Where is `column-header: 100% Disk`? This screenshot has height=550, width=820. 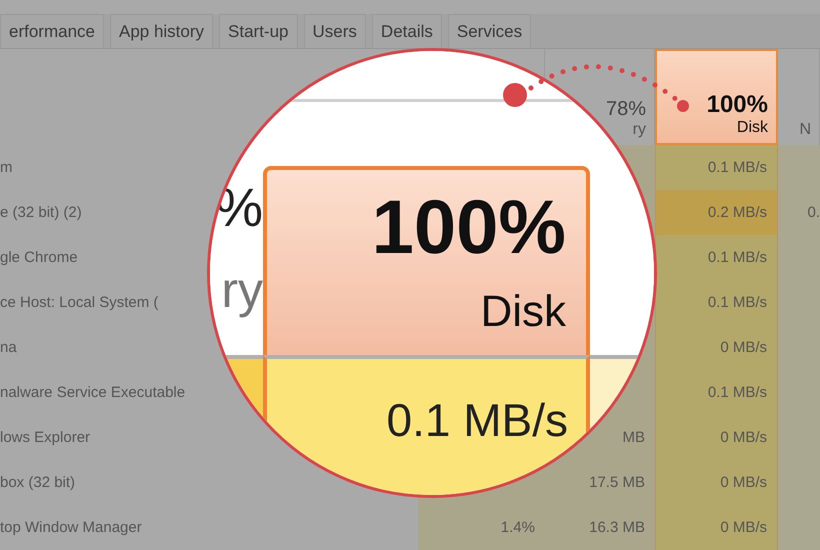 column-header: 100% Disk is located at coordinates (716, 97).